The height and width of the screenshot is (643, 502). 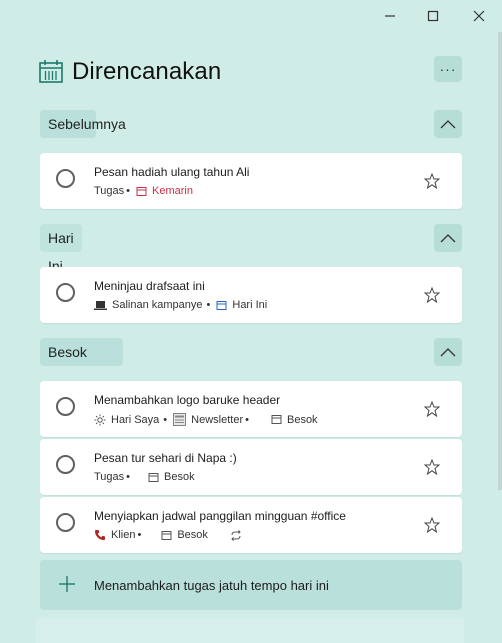 I want to click on task-meta: Tugas • Kemarin, so click(x=143, y=191).